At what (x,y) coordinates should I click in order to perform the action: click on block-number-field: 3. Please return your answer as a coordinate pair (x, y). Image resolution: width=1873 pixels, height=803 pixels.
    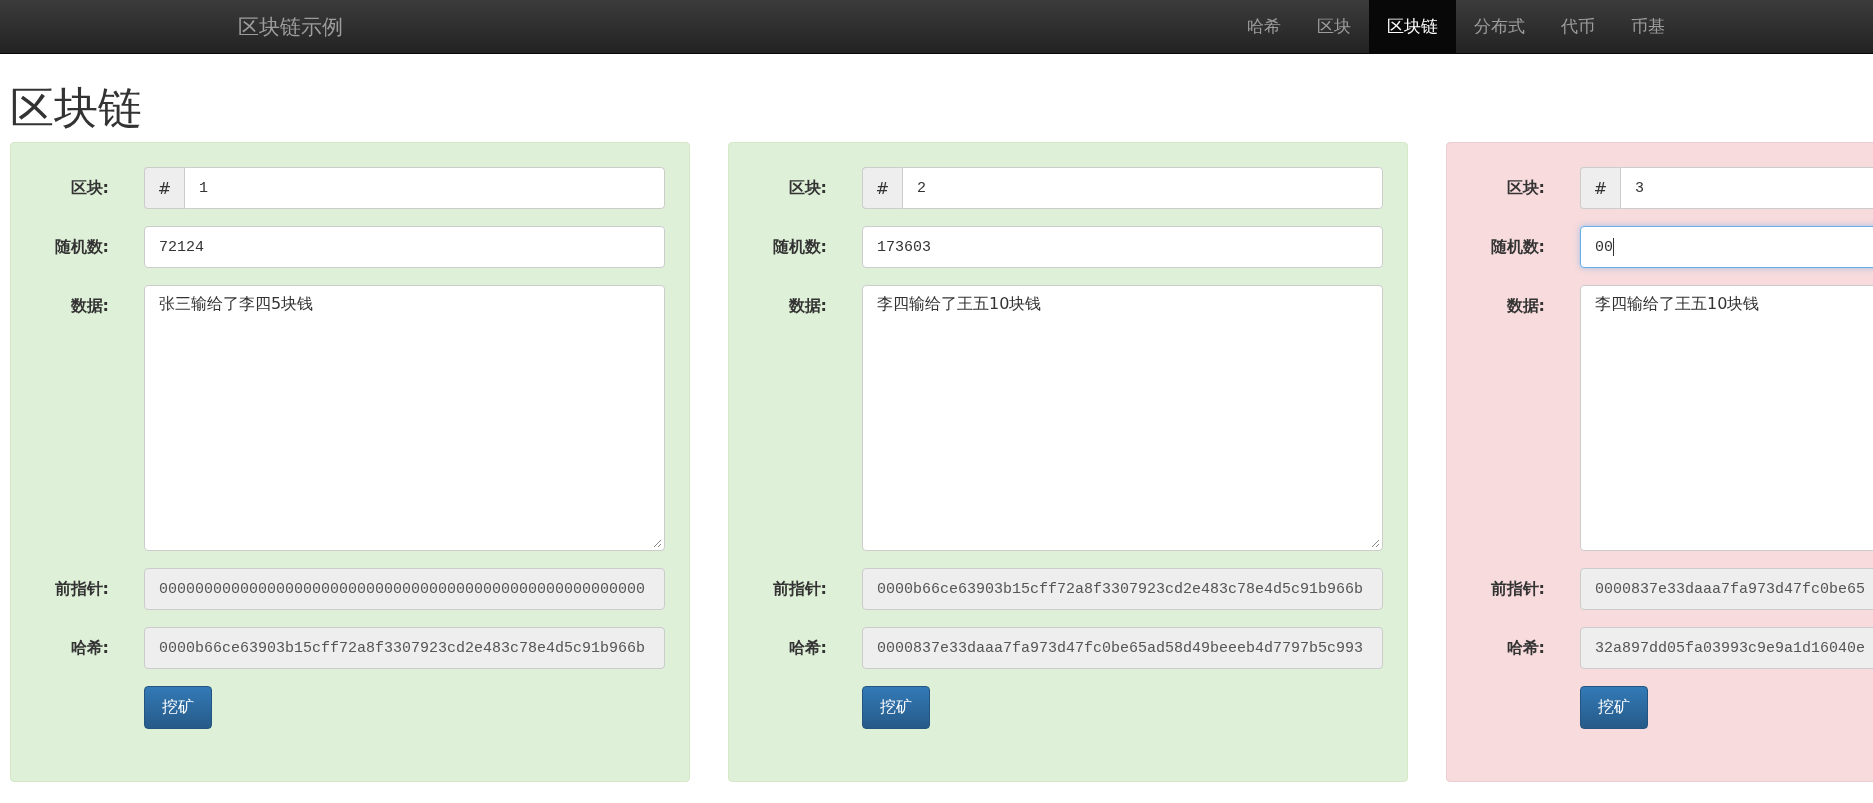
    Looking at the image, I should click on (1746, 188).